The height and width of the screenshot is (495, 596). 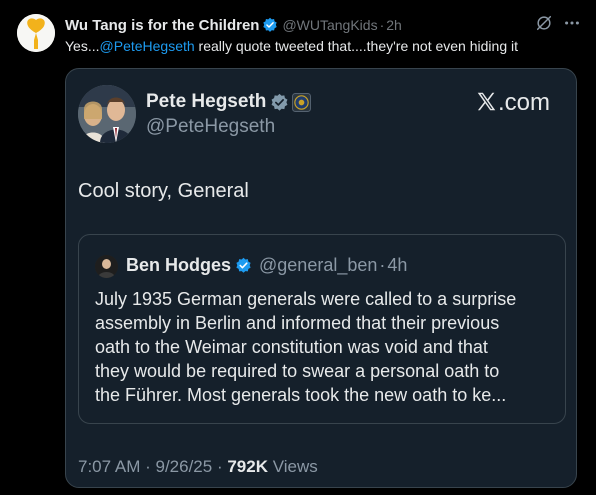 What do you see at coordinates (394, 25) in the screenshot?
I see `post-timestamp: 2h` at bounding box center [394, 25].